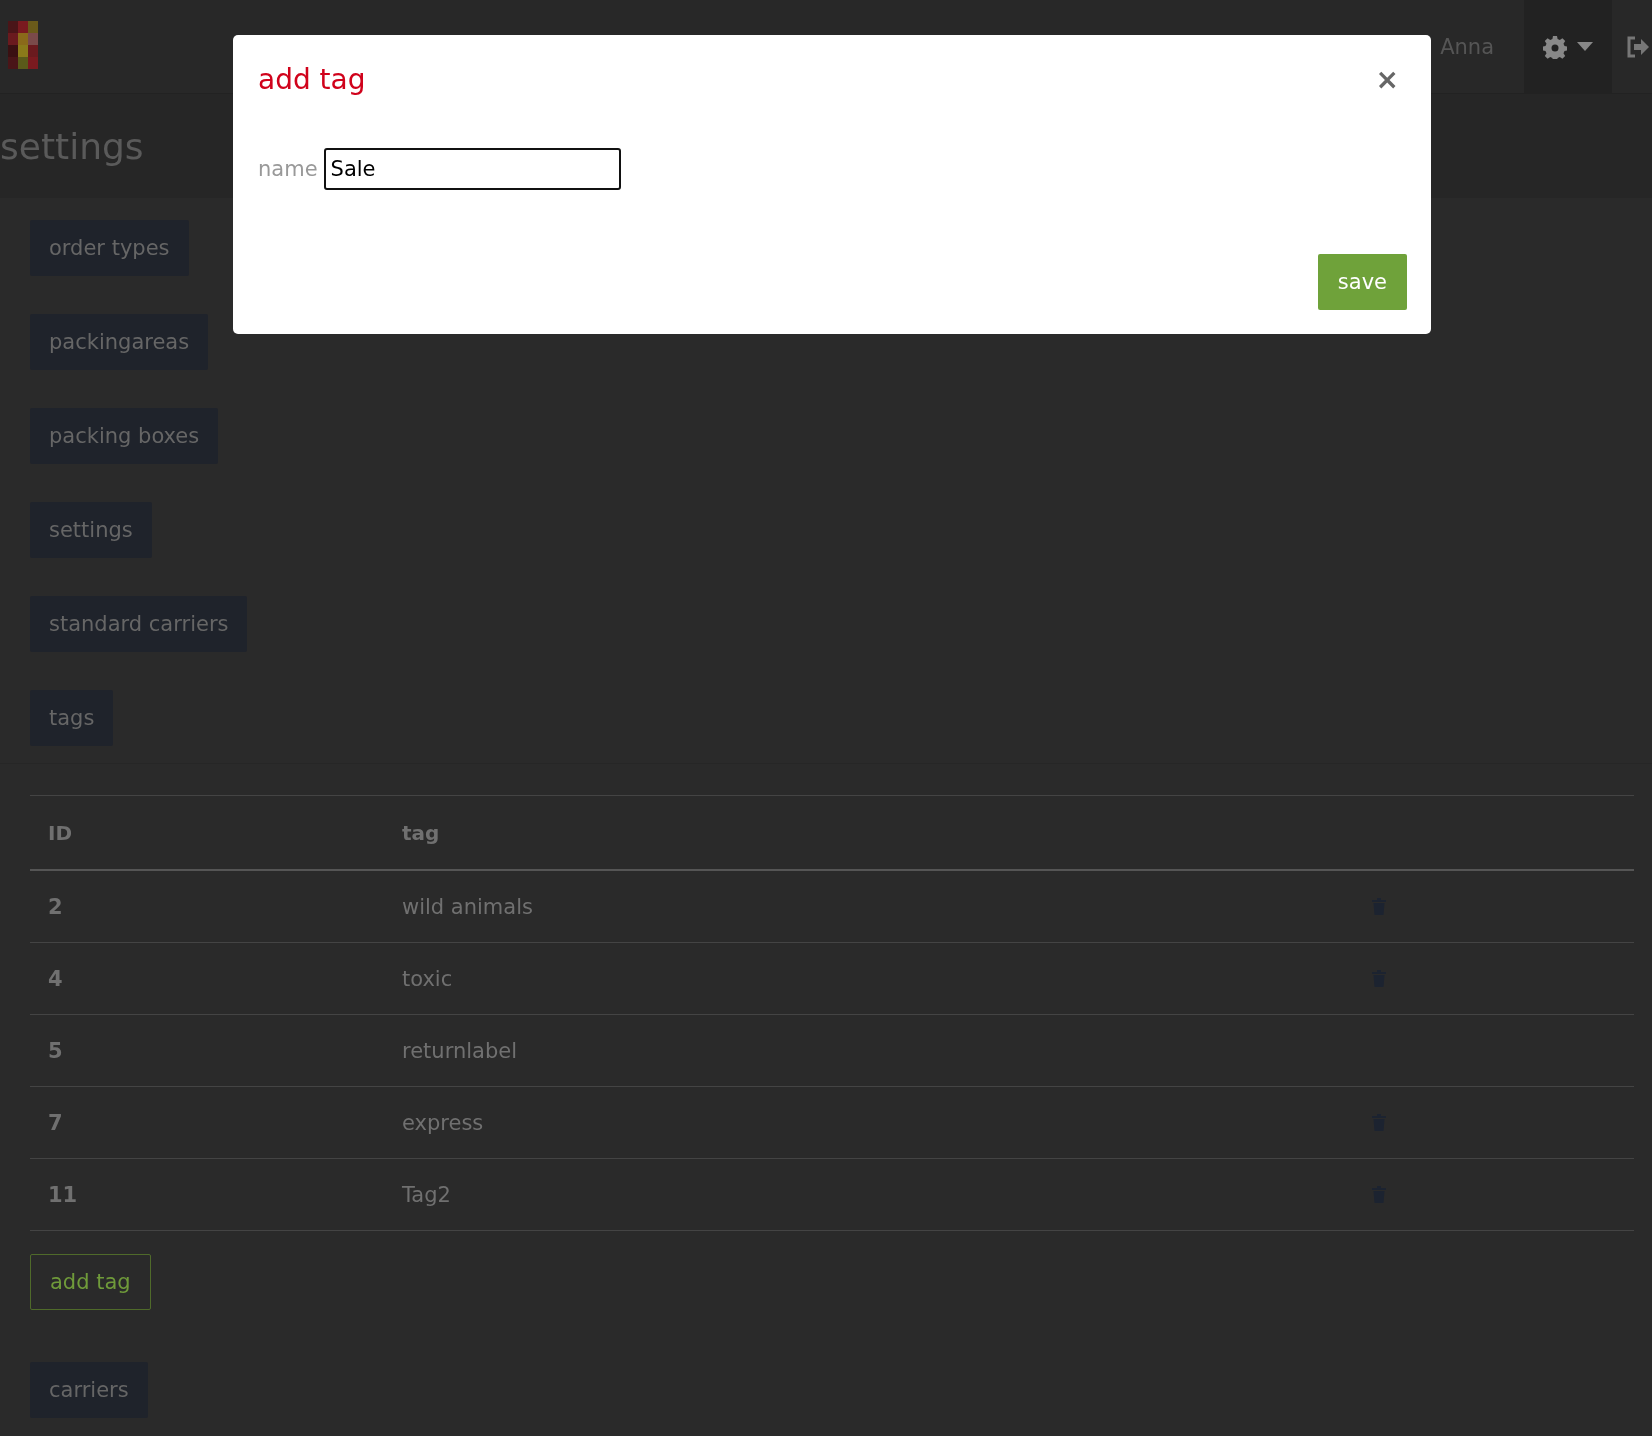  Describe the element at coordinates (421, 832) in the screenshot. I see `column-header: tag` at that location.